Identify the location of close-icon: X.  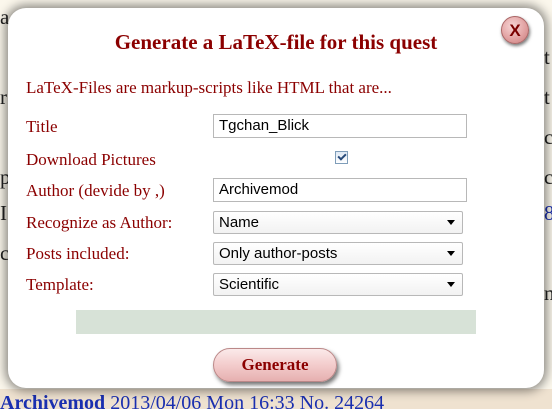
(515, 30).